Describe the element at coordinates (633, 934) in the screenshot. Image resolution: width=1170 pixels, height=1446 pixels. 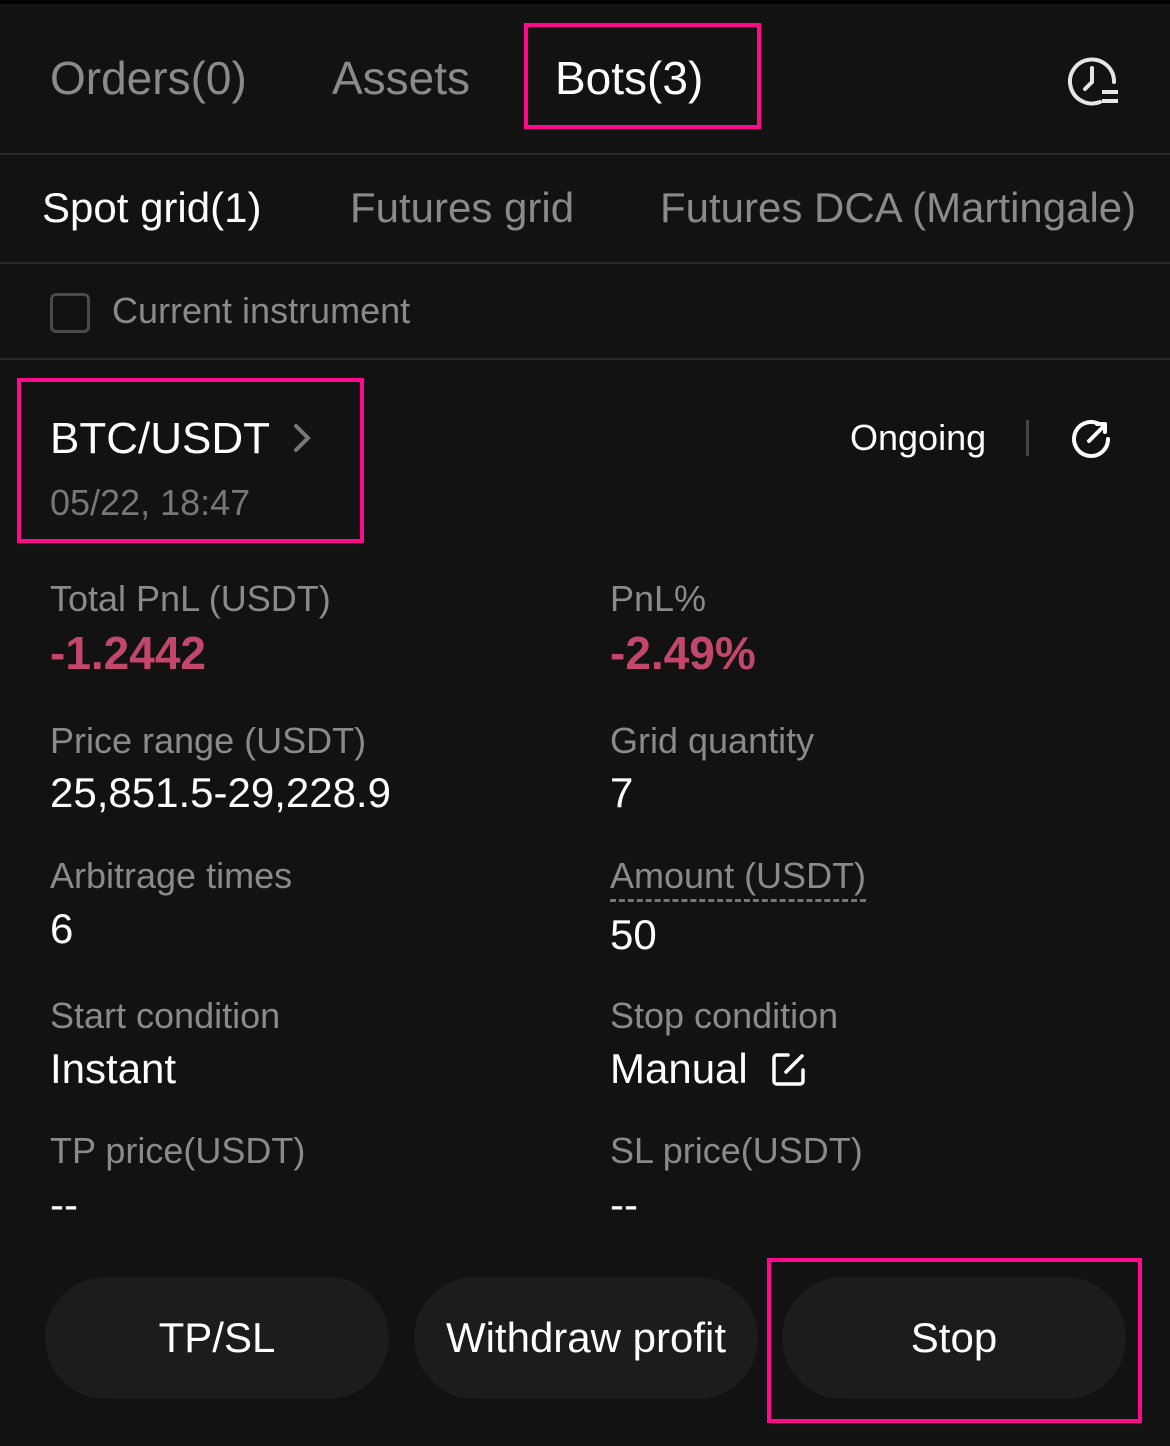
I see `amount-value: 50` at that location.